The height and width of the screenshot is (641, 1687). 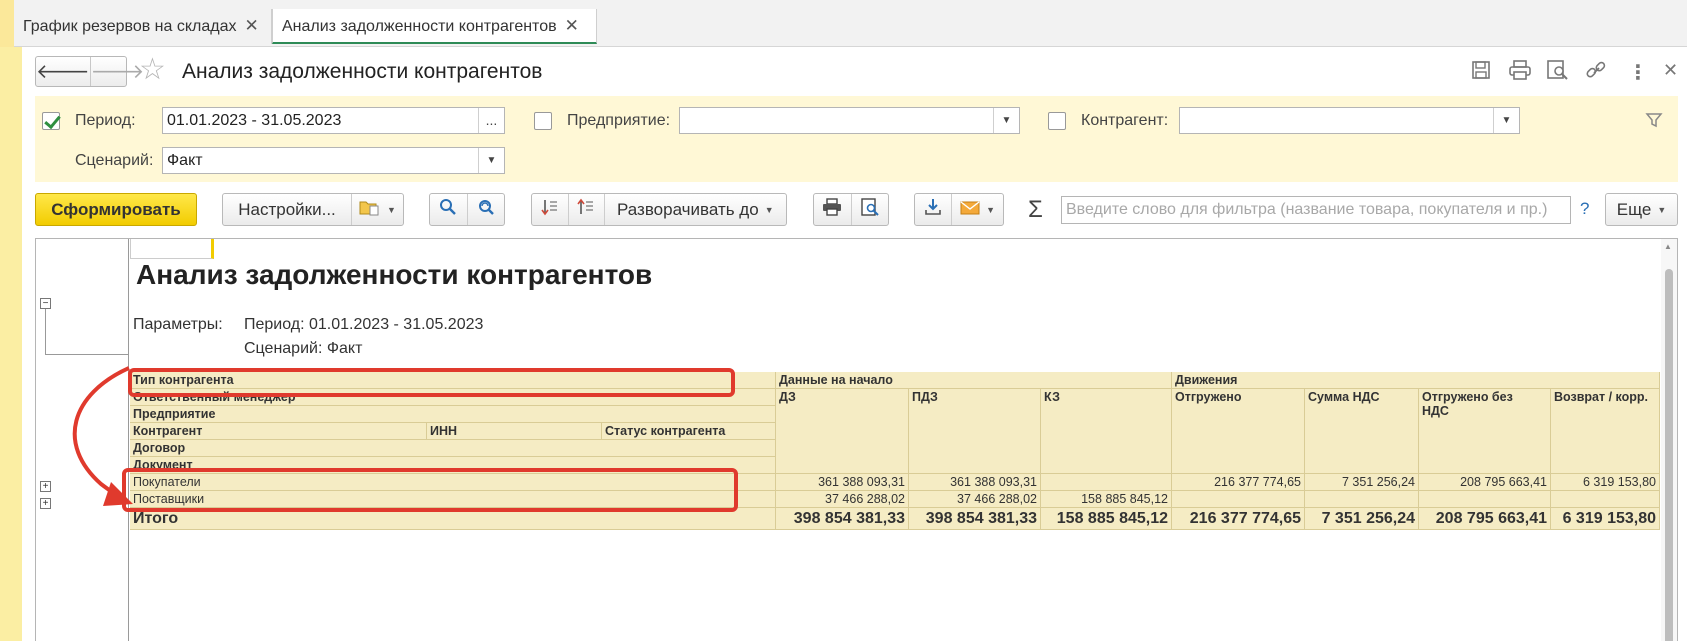 I want to click on header-shipped: Отгружено, so click(x=1238, y=431).